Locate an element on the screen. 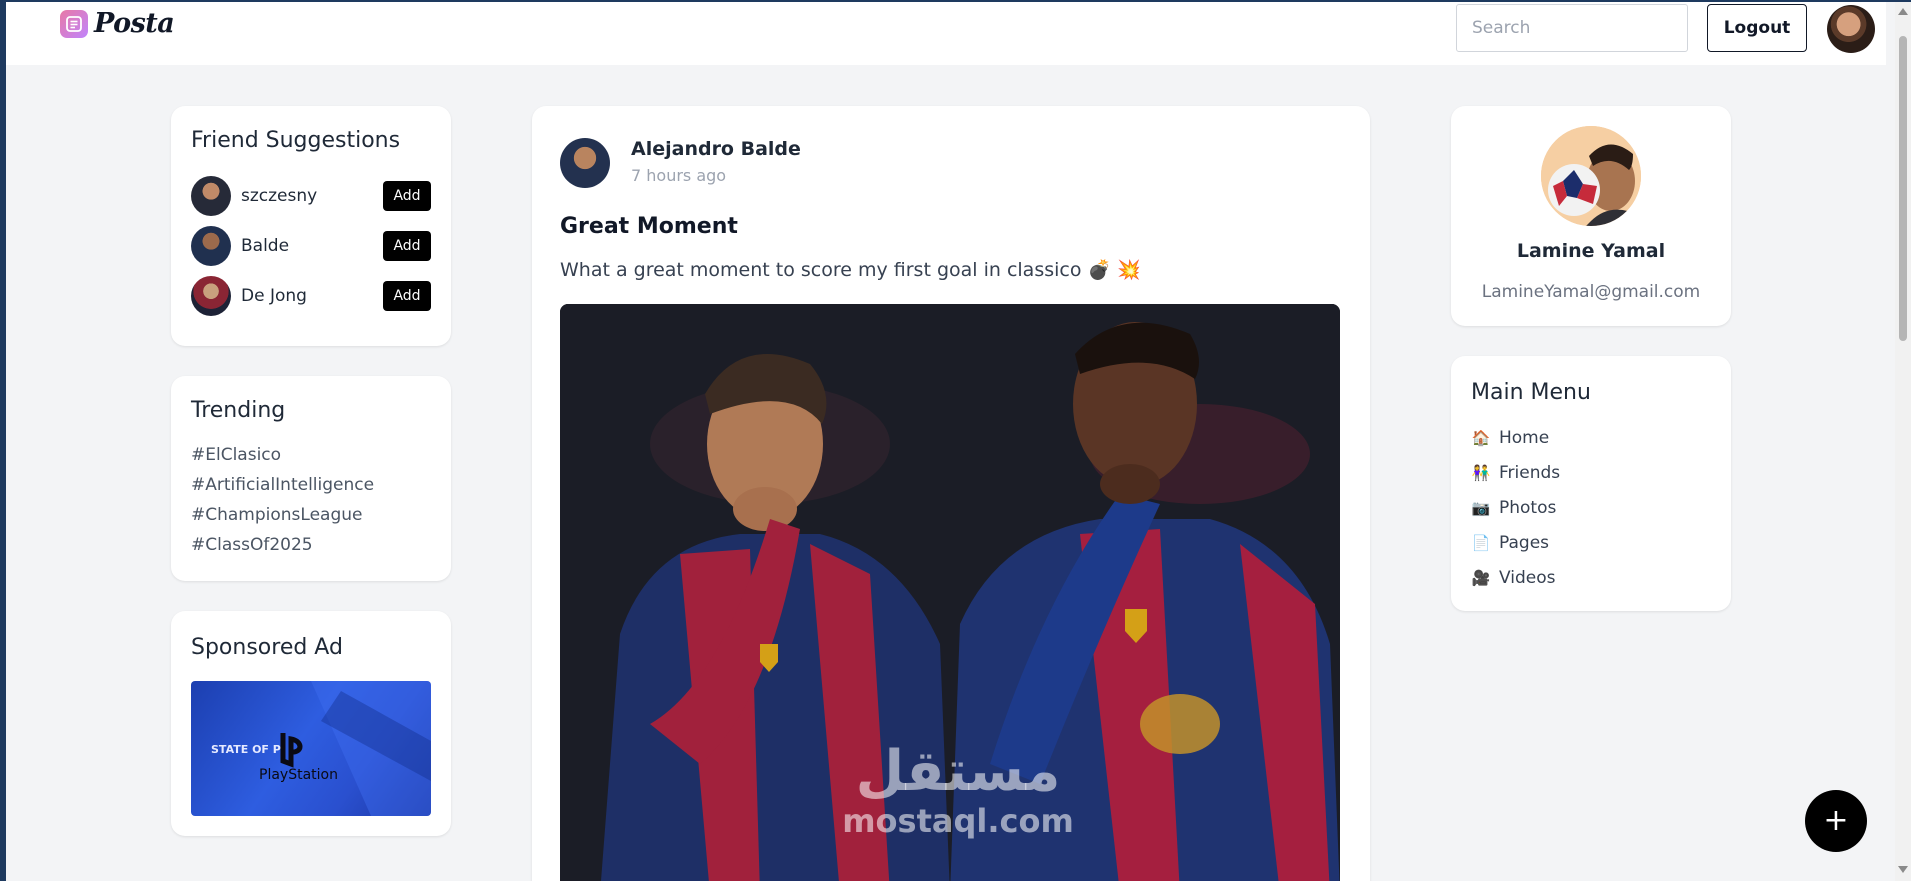 The image size is (1911, 881). friend-suggestion-row: Balde Add is located at coordinates (311, 246).